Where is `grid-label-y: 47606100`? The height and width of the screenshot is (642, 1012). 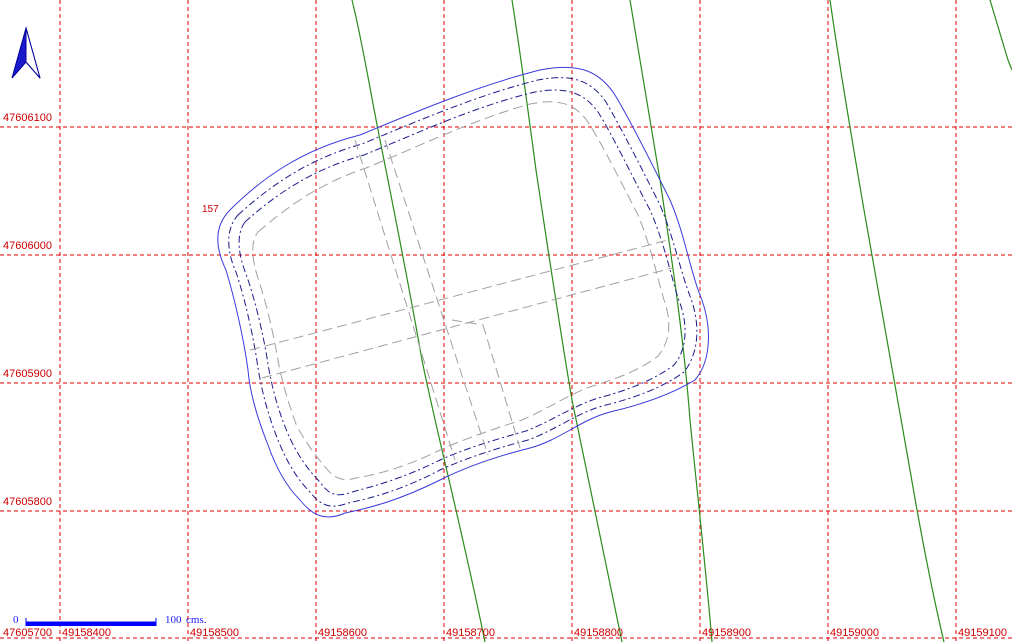
grid-label-y: 47606100 is located at coordinates (27, 118).